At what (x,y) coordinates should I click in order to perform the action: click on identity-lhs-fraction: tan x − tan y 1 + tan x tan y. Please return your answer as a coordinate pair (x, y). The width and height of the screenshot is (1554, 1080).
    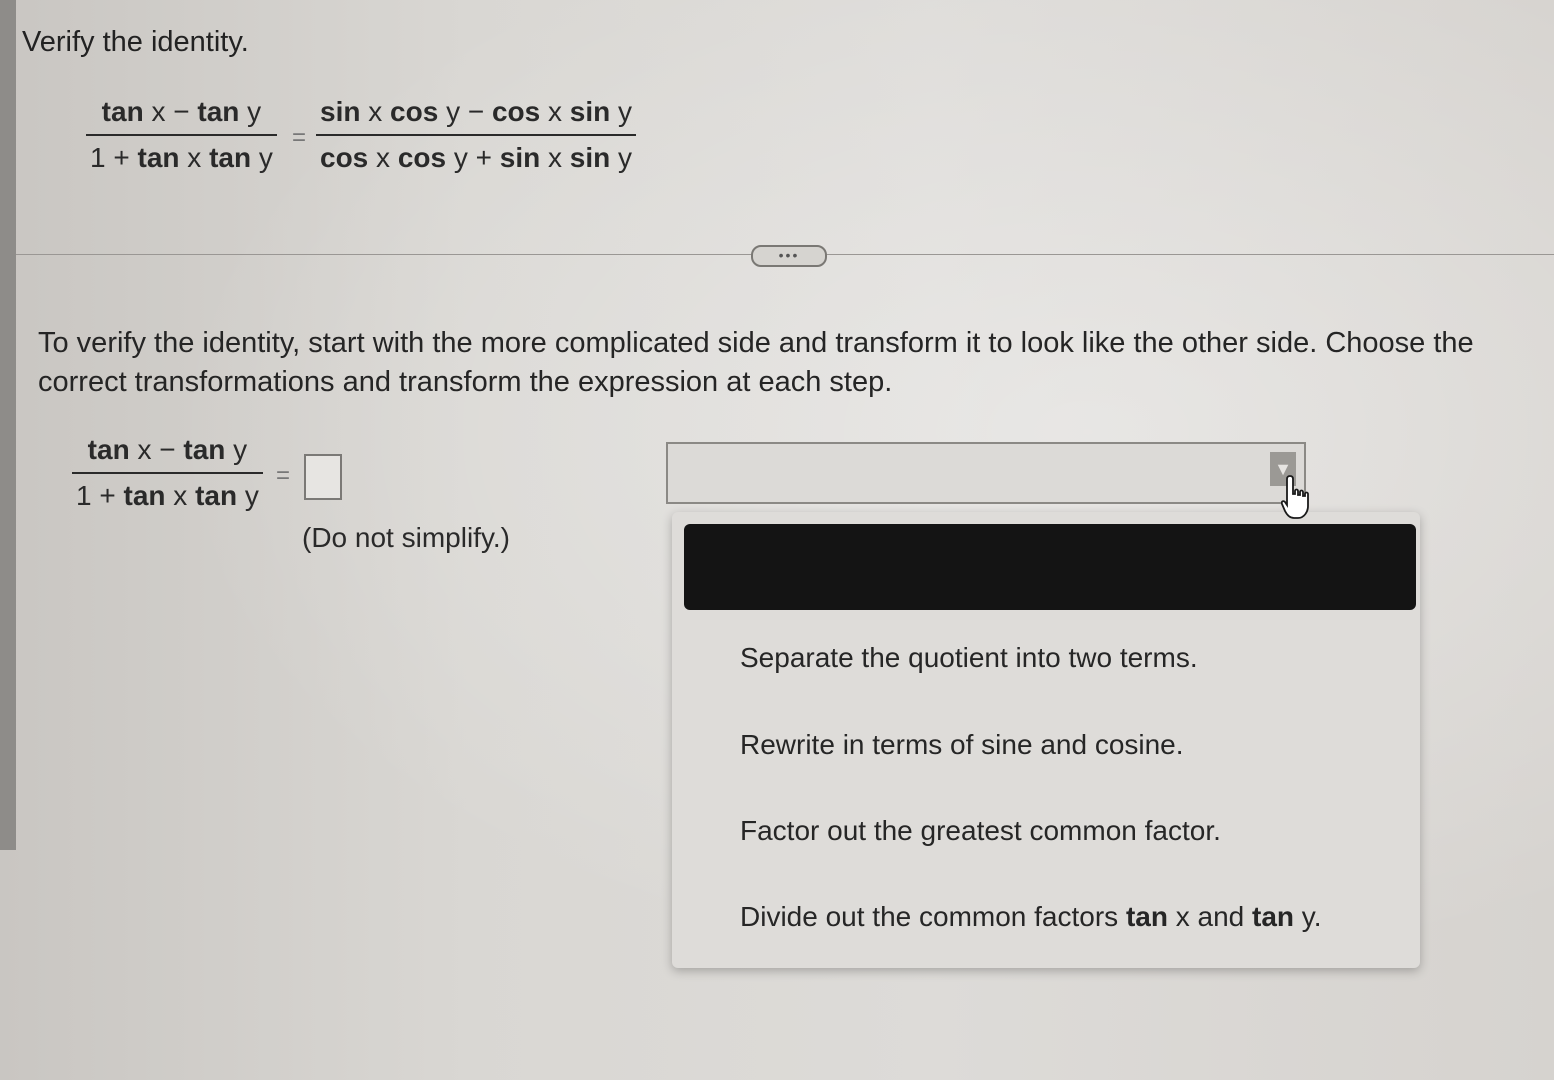
    Looking at the image, I should click on (181, 135).